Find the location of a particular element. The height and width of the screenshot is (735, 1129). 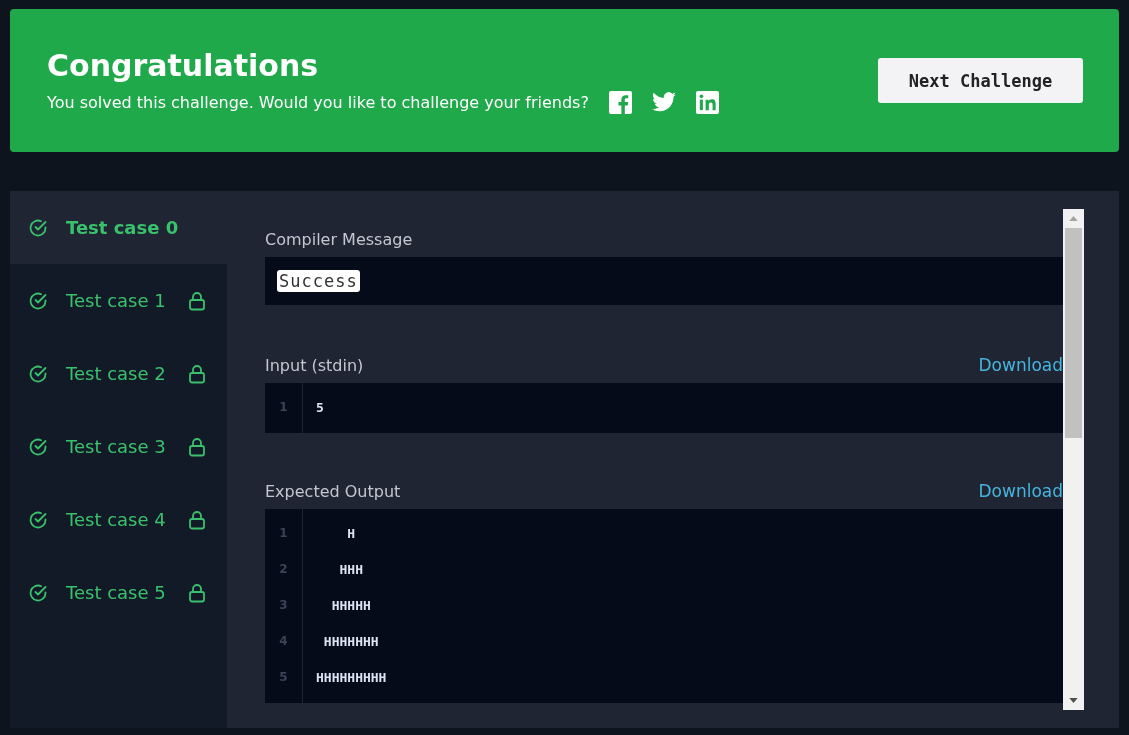

scroll-thumb is located at coordinates (1073, 333).